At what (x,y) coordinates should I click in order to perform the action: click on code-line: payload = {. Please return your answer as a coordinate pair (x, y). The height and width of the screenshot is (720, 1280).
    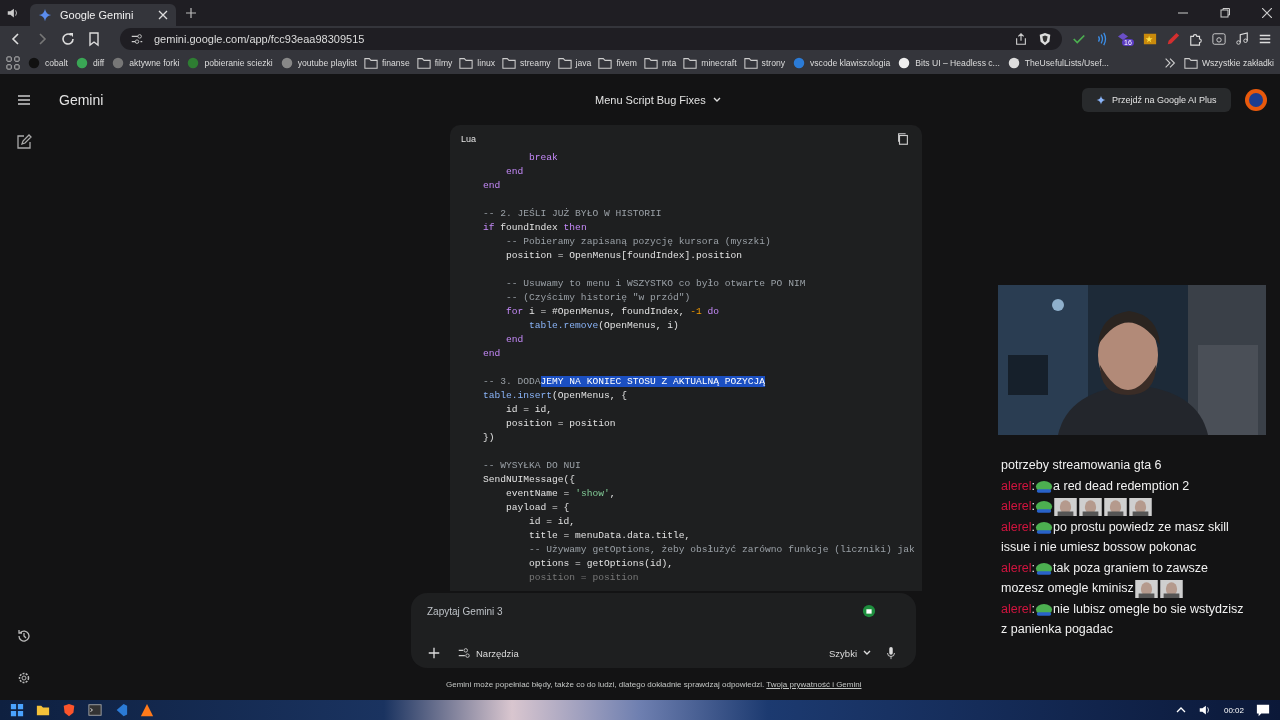
    Looking at the image, I should click on (537, 507).